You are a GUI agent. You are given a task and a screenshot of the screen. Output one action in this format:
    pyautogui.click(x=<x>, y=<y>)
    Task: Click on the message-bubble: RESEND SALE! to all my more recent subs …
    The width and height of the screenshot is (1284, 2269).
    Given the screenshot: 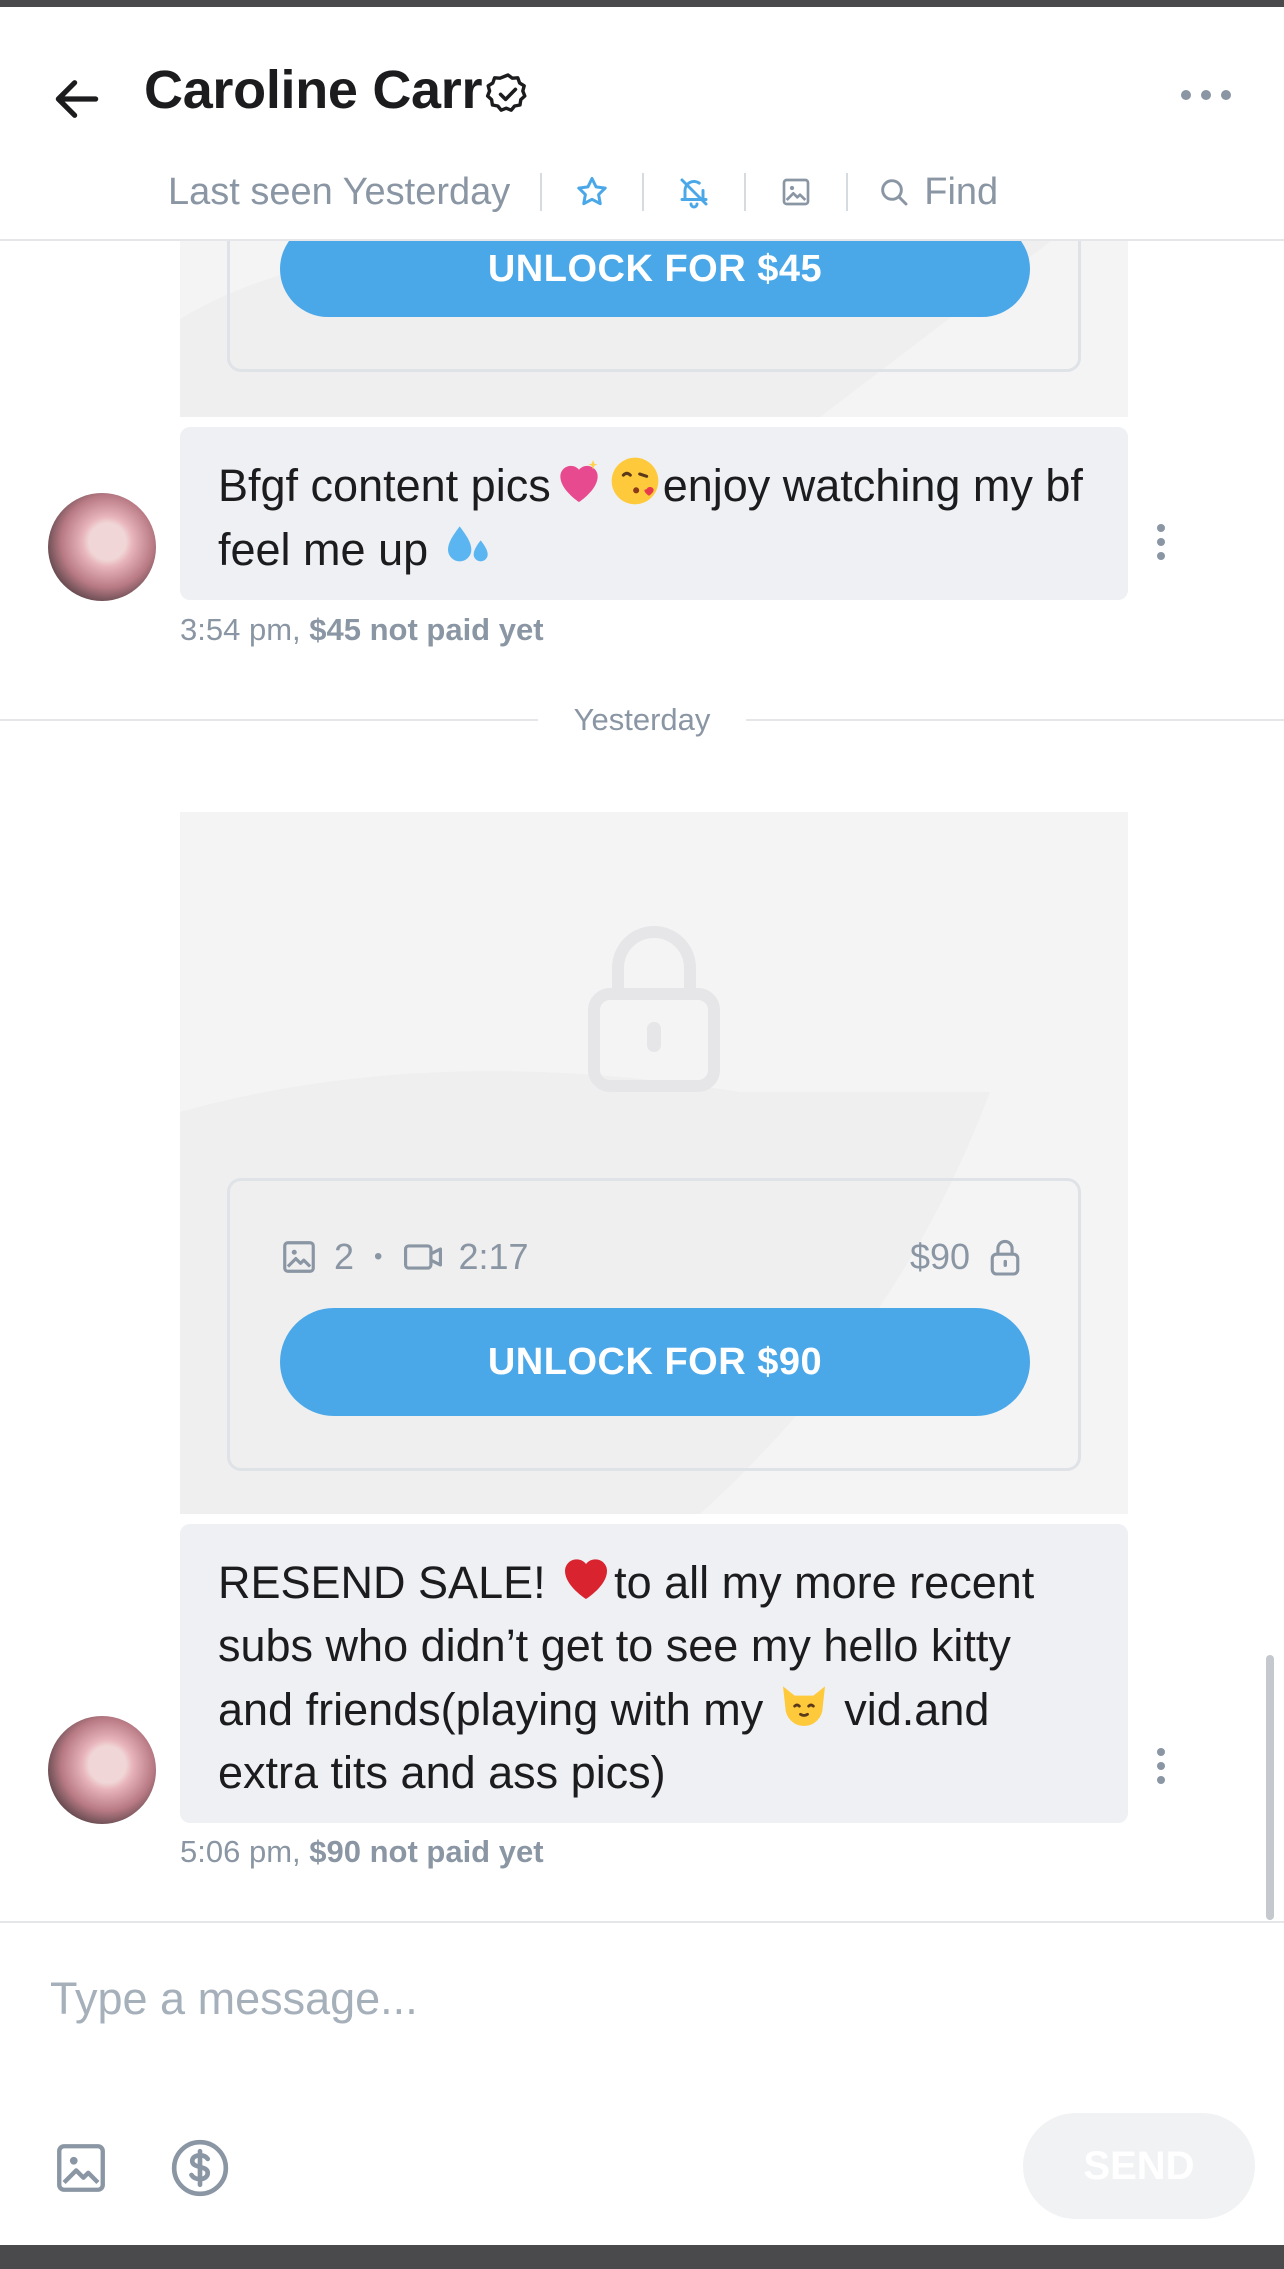 What is the action you would take?
    pyautogui.click(x=654, y=1673)
    